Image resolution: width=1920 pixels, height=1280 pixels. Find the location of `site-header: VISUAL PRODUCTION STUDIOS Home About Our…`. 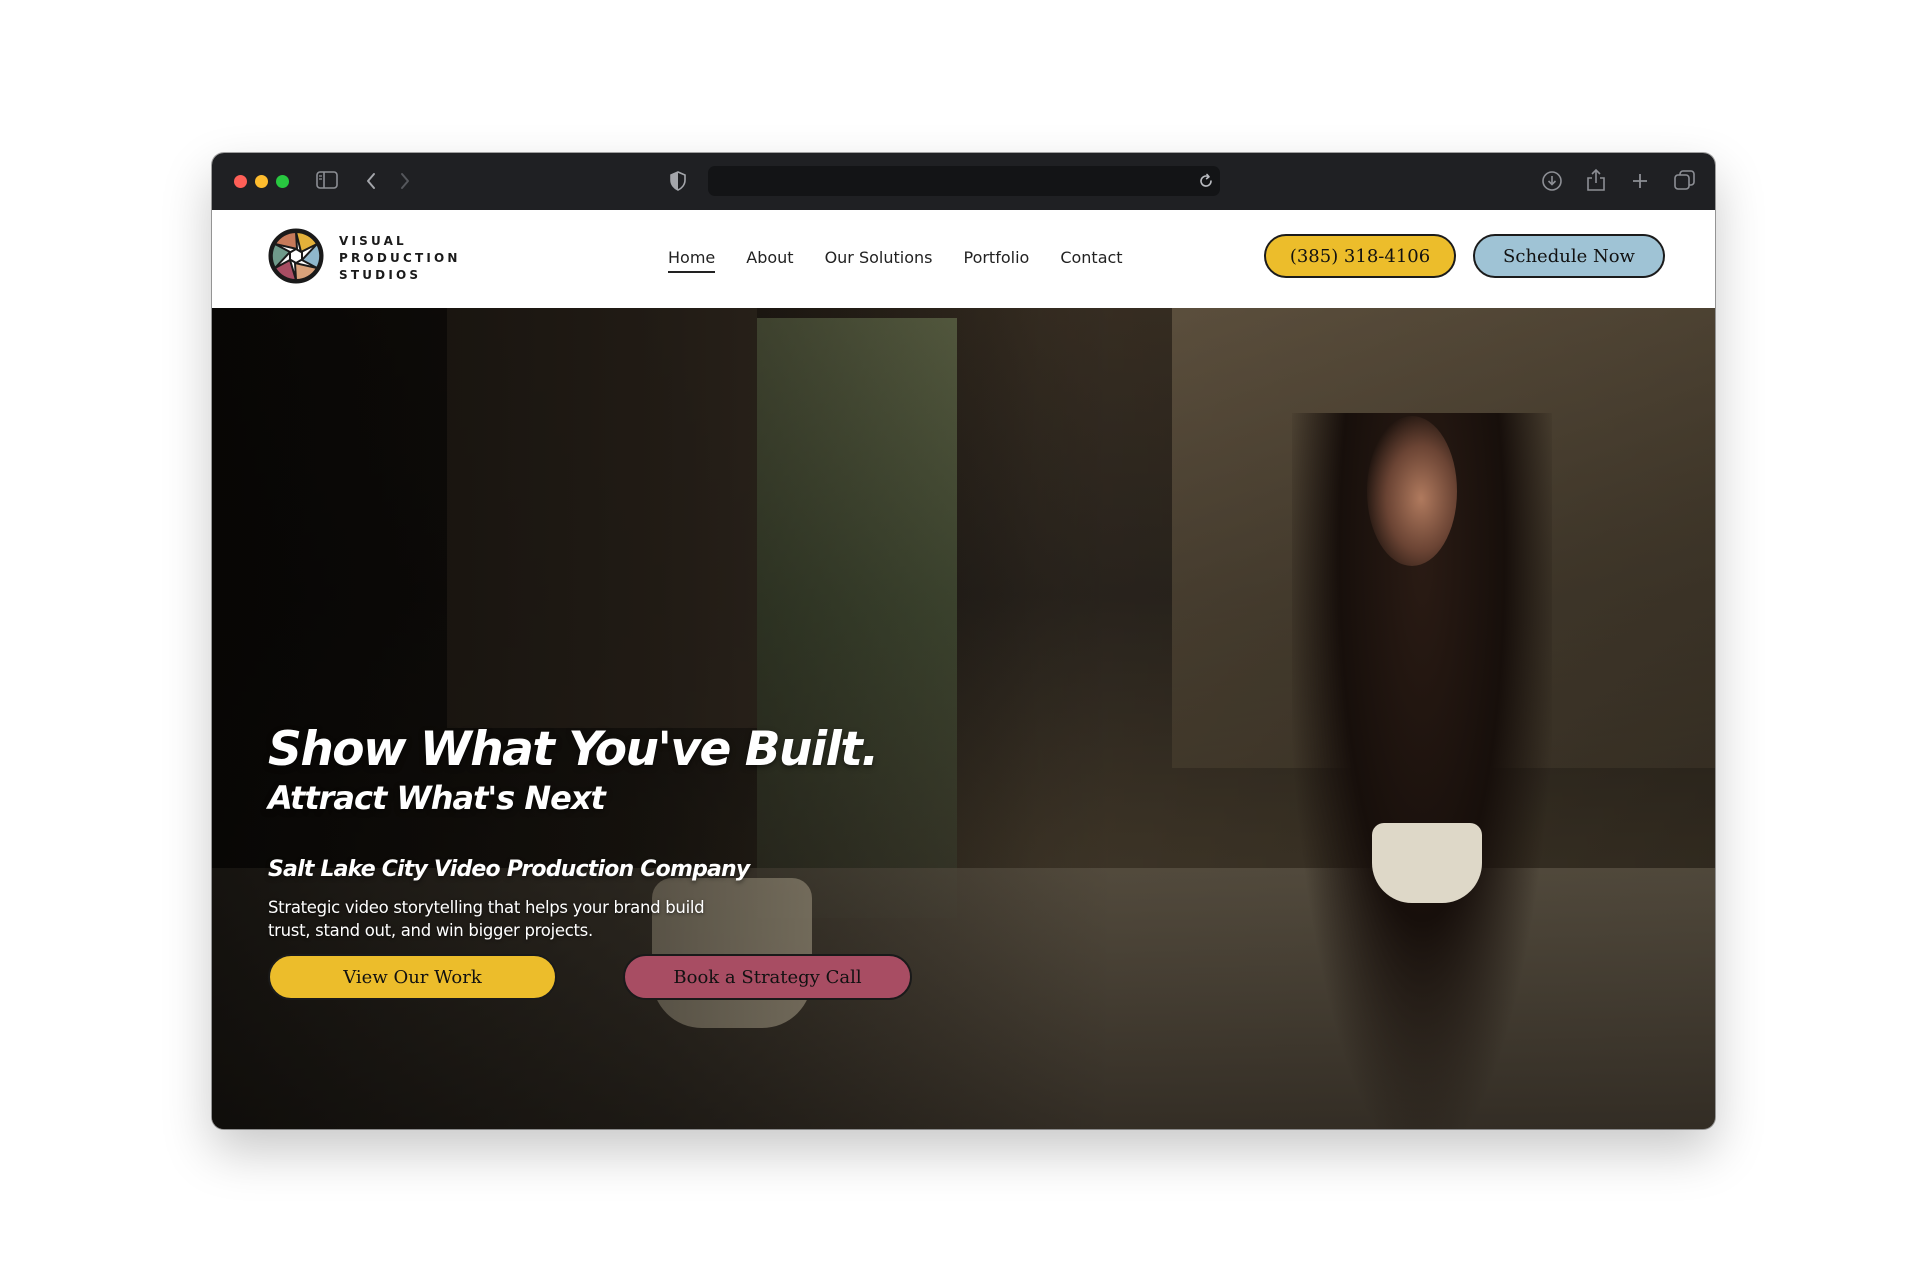

site-header: VISUAL PRODUCTION STUDIOS Home About Our… is located at coordinates (963, 259).